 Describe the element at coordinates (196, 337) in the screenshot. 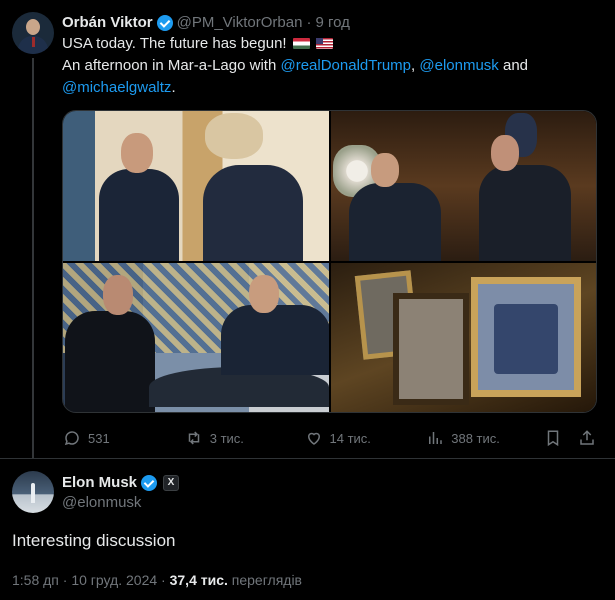

I see `table-meeting-photo` at that location.